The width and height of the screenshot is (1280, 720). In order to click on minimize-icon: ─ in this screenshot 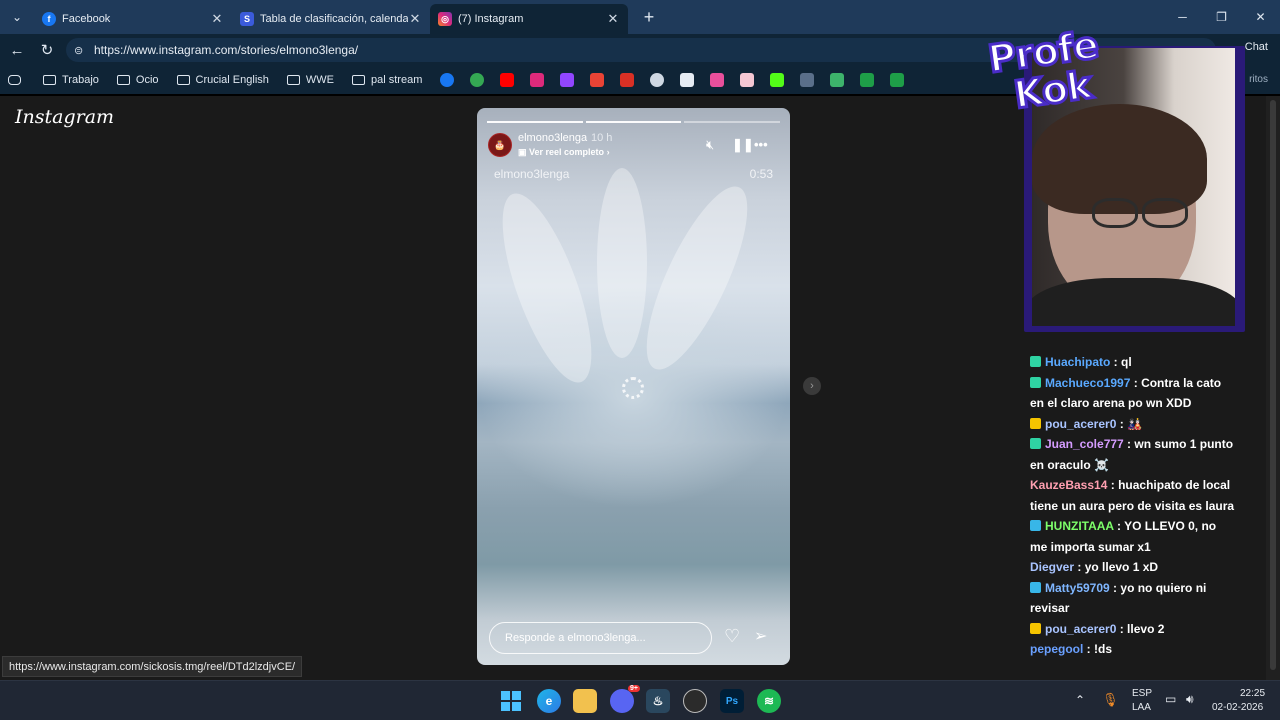, I will do `click(1182, 17)`.